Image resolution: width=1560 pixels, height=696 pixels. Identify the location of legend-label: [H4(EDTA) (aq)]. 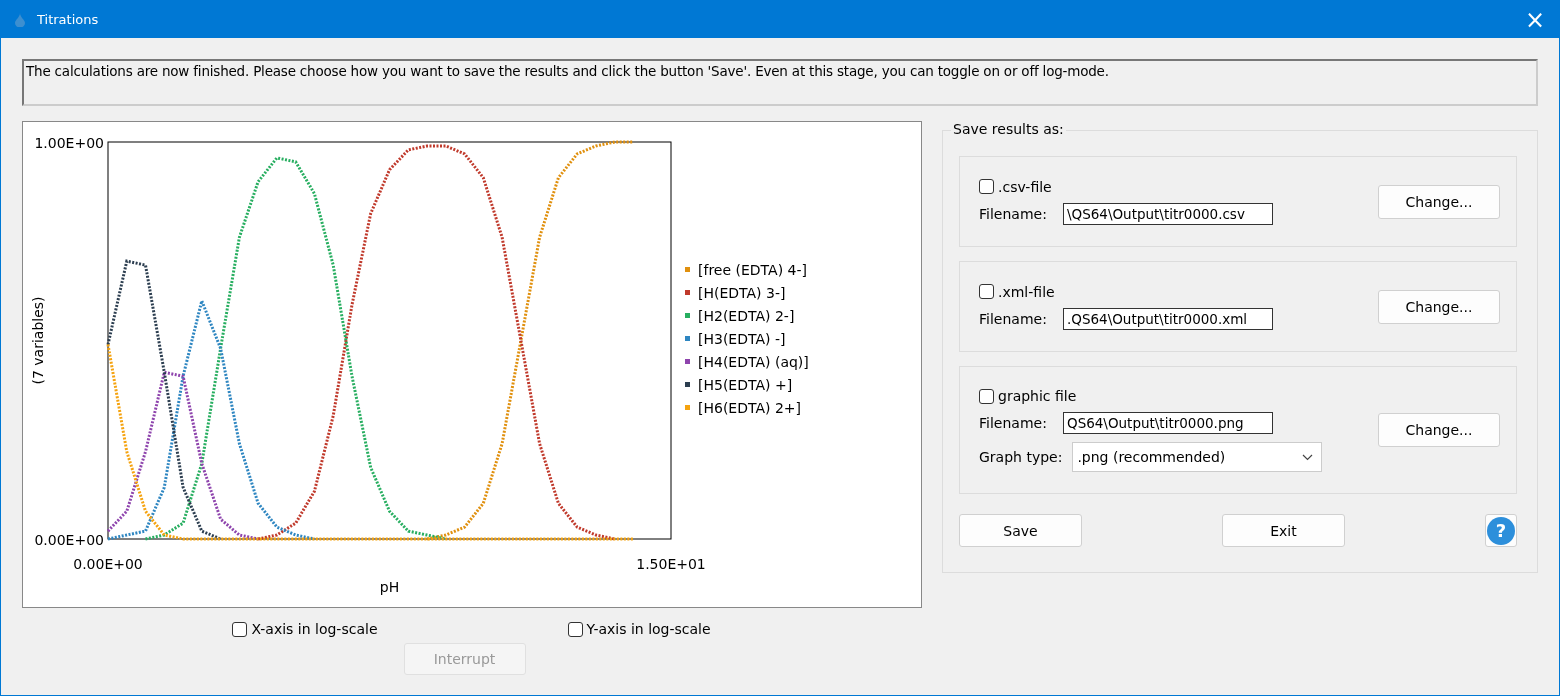
(753, 362).